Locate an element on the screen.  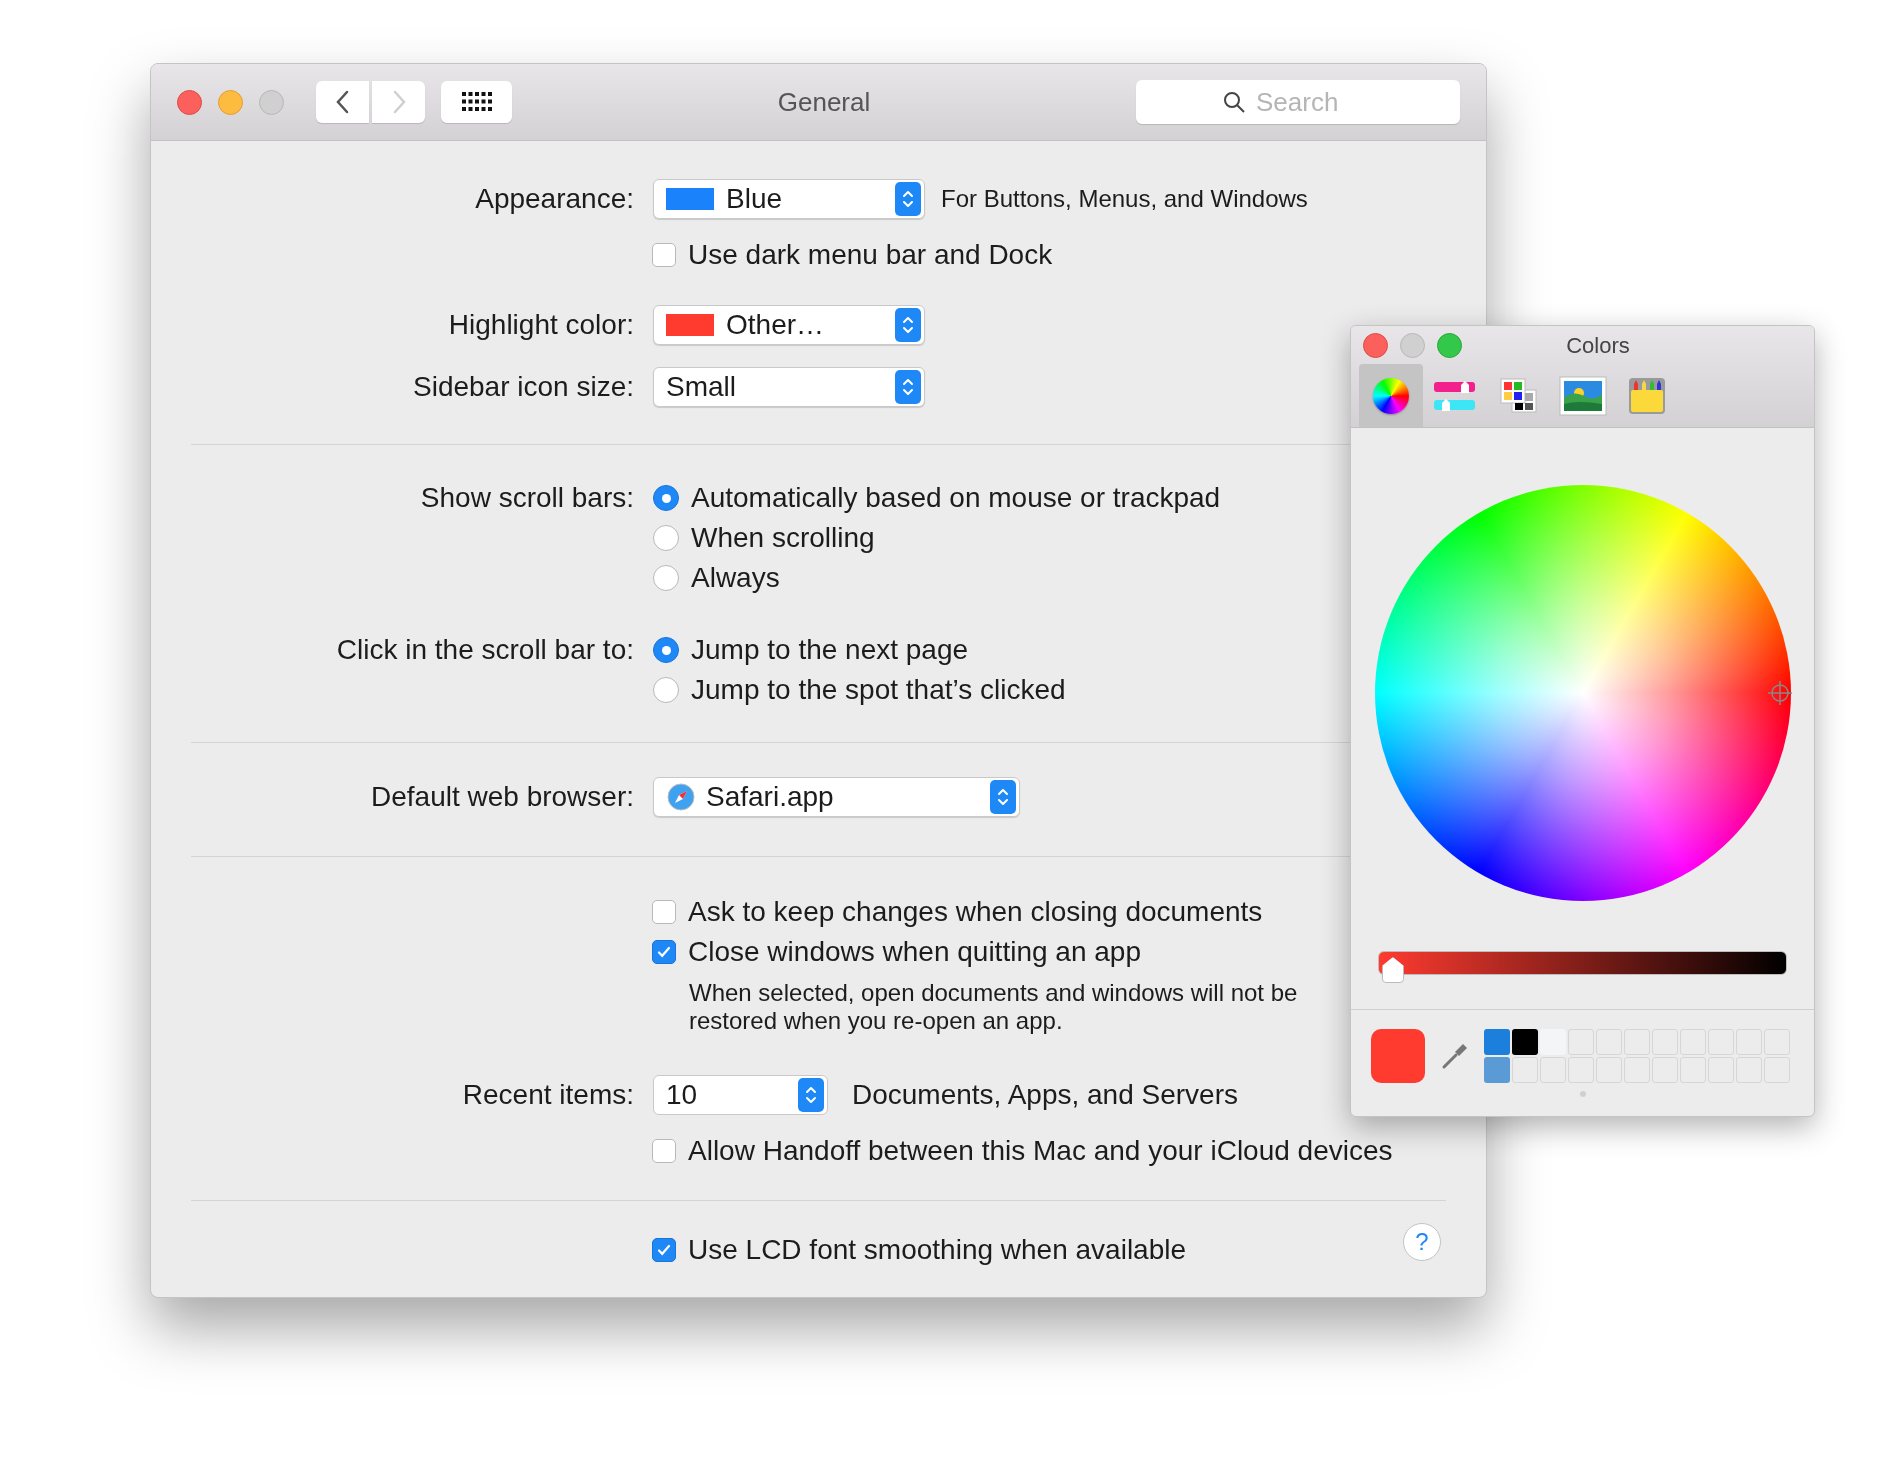
compass-icon is located at coordinates (681, 797).